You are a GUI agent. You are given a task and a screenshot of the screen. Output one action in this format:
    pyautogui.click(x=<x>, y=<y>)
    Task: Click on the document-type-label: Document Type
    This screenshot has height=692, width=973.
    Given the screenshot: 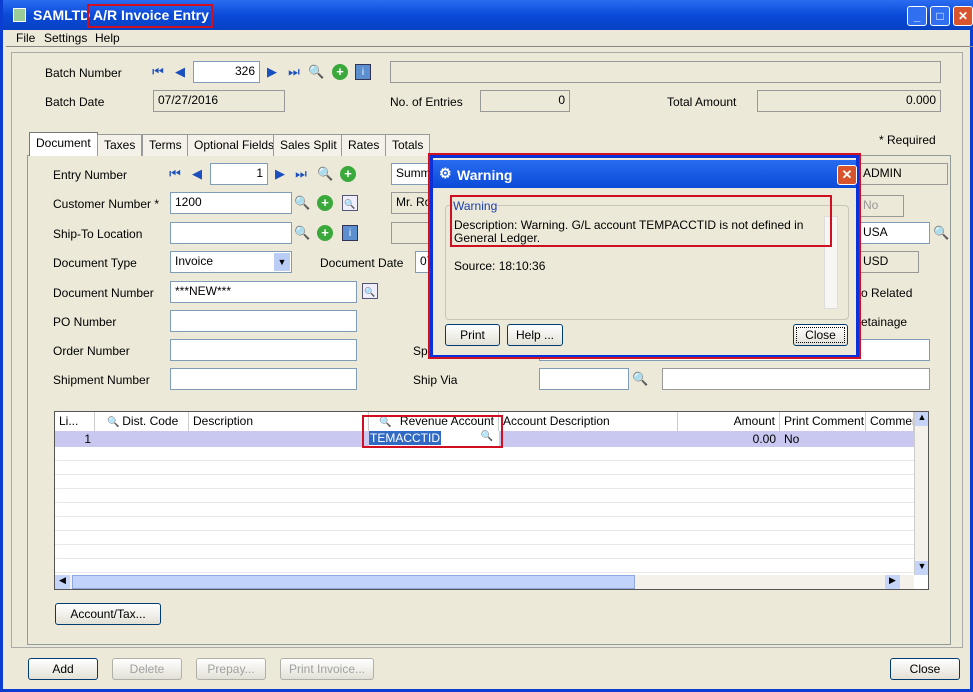 What is the action you would take?
    pyautogui.click(x=95, y=263)
    